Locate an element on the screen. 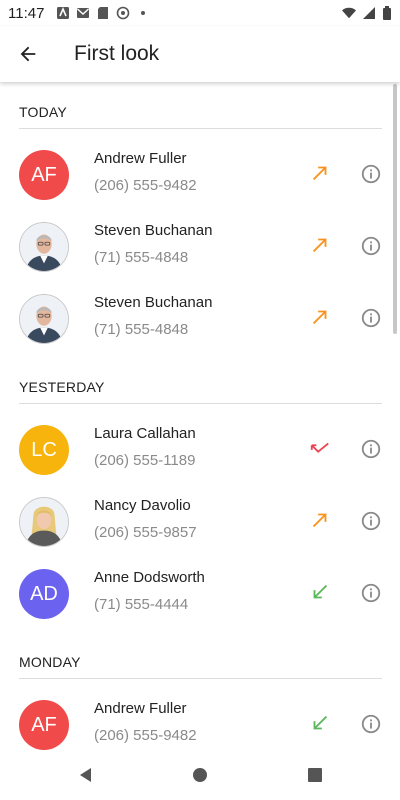 This screenshot has height=800, width=400. system-nav-bar is located at coordinates (200, 775).